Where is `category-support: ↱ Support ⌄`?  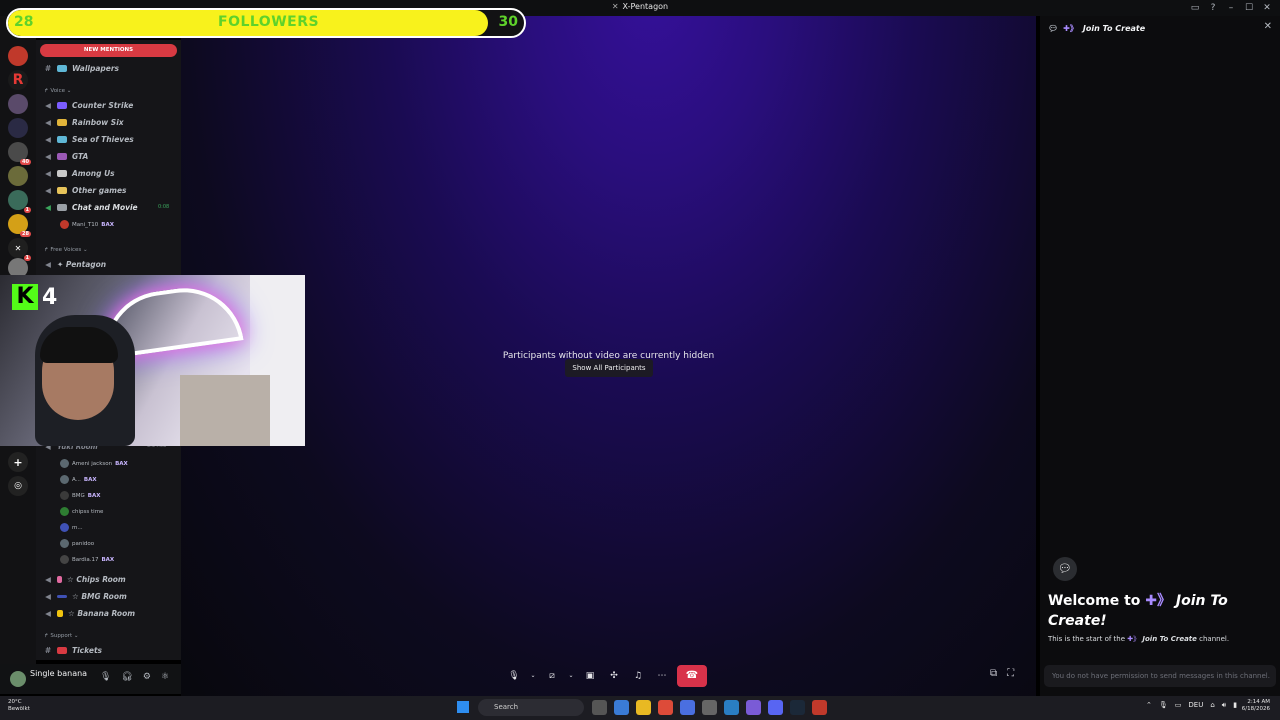
category-support: ↱ Support ⌄ is located at coordinates (61, 636).